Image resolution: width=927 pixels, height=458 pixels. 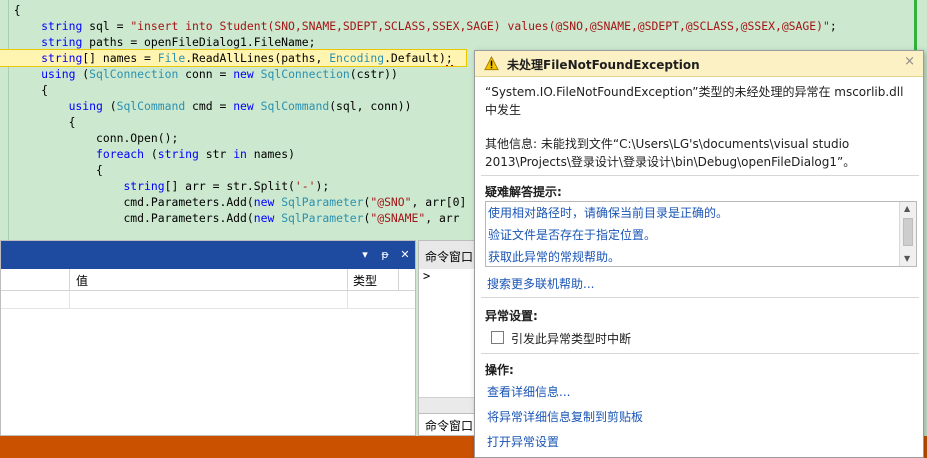 What do you see at coordinates (572, 234) in the screenshot?
I see `tip-link-file-exists: 验证文件是否存在于指定位置。` at bounding box center [572, 234].